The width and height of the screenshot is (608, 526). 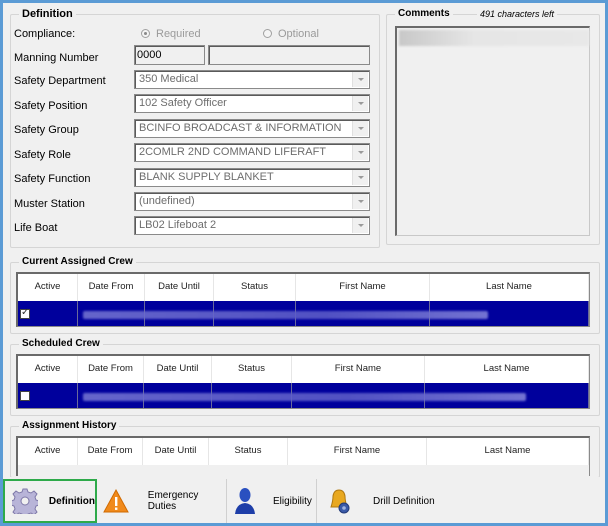 I want to click on history-empty-area, so click(x=303, y=470).